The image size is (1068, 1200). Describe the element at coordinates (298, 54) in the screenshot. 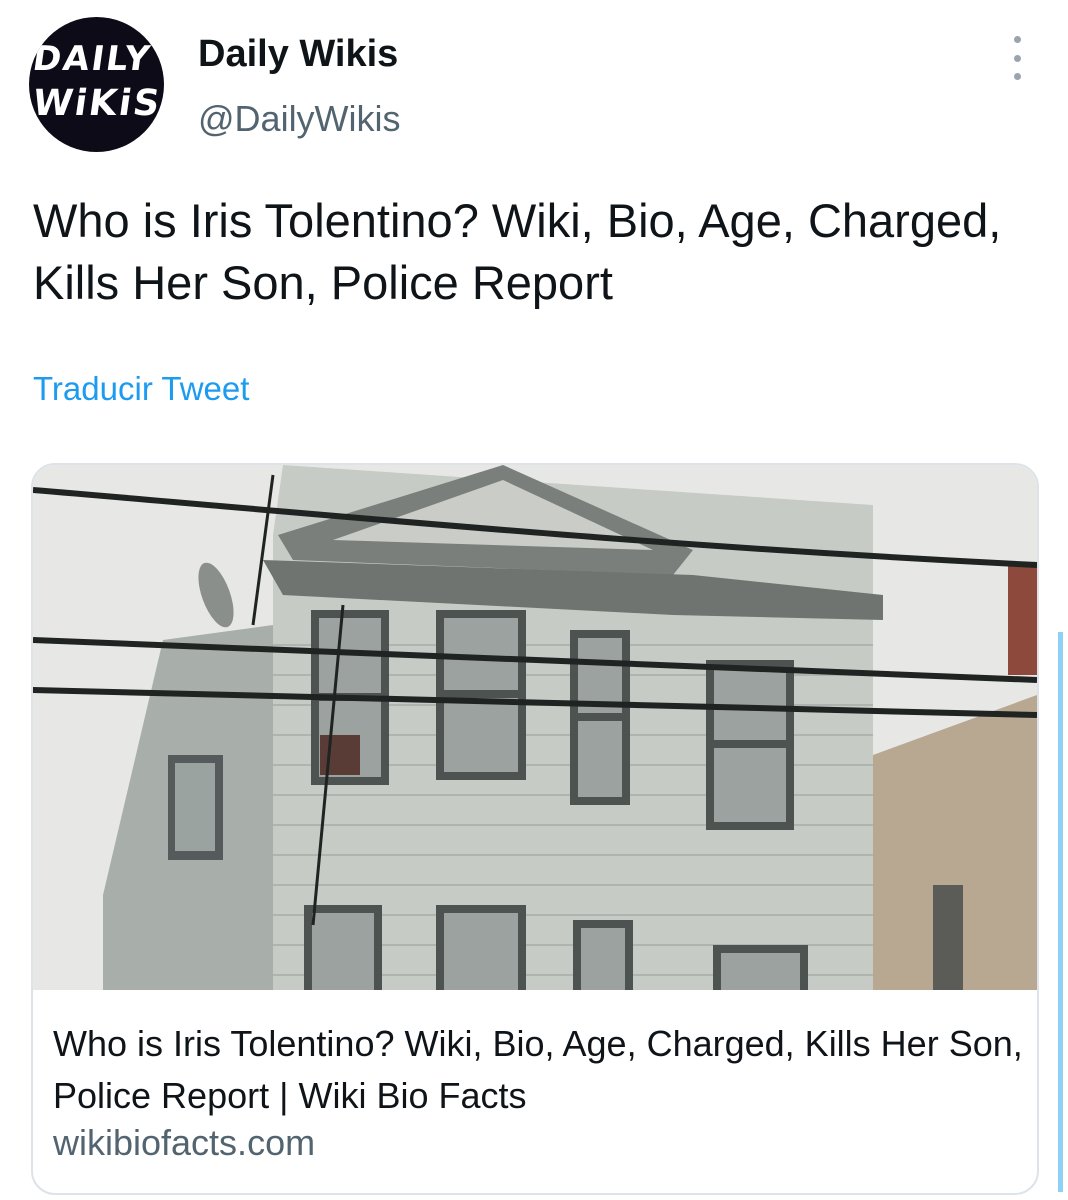

I see `account-name: Daily Wikis` at that location.